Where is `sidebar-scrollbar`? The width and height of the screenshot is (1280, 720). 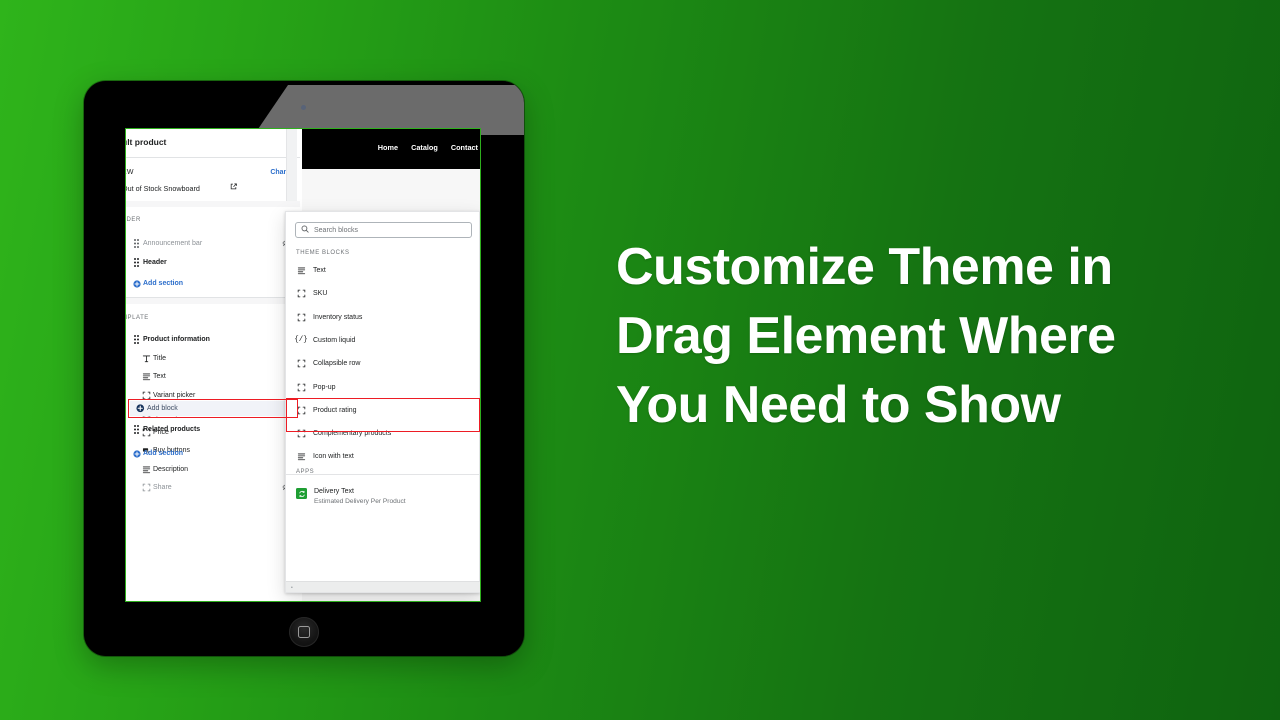 sidebar-scrollbar is located at coordinates (291, 165).